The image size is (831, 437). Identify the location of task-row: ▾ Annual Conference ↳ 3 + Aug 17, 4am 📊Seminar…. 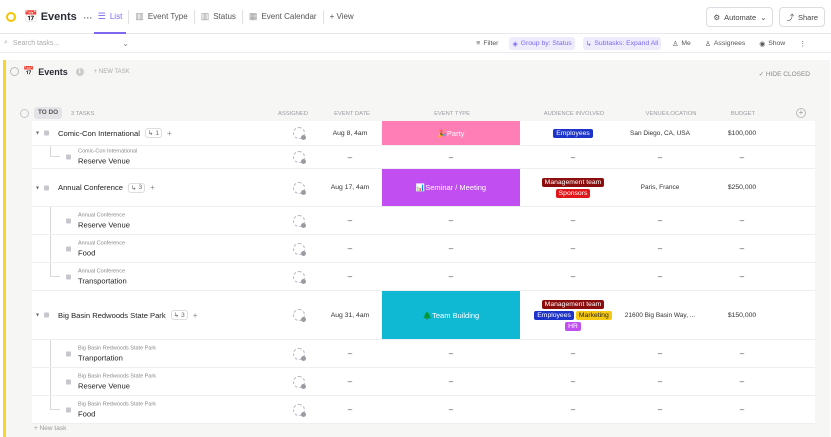
(423, 188).